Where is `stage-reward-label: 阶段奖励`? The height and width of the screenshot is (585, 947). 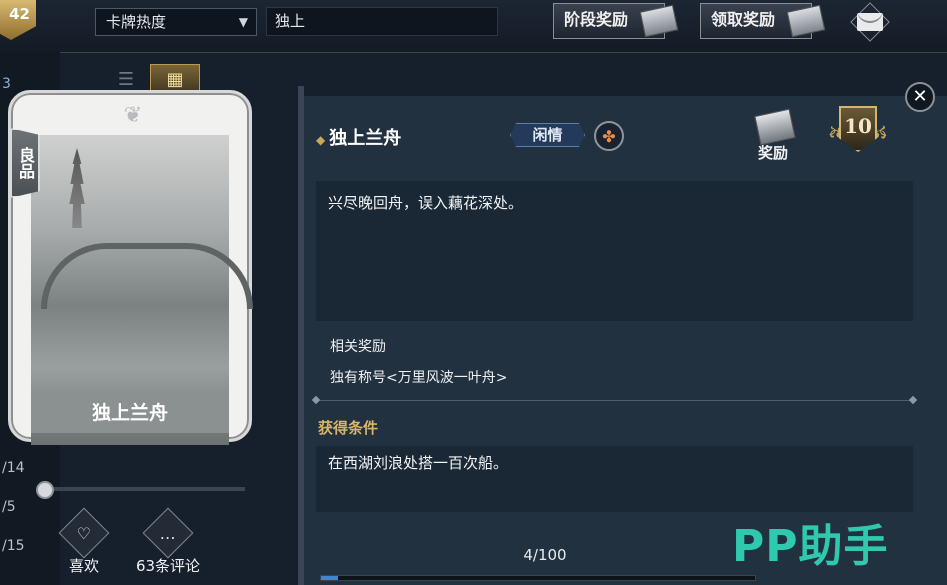
stage-reward-label: 阶段奖励 is located at coordinates (596, 19).